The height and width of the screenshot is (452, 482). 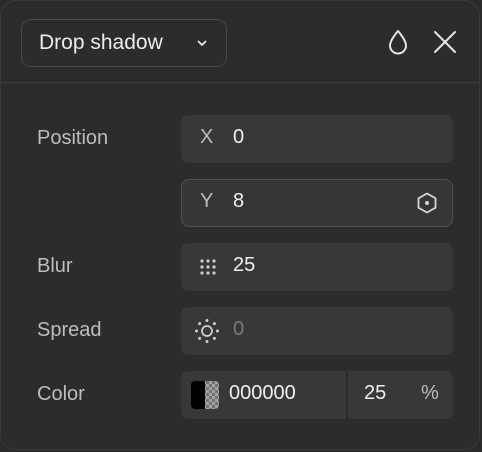 I want to click on position-label: Position, so click(x=73, y=138).